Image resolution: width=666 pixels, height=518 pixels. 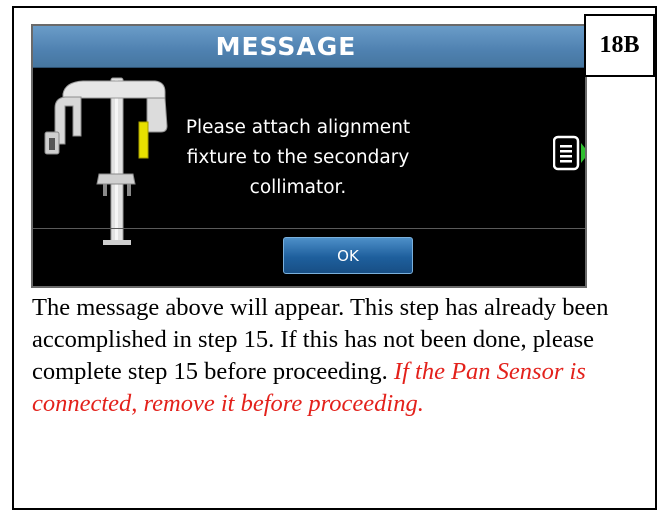 I want to click on page-badge: 18B, so click(x=619, y=45).